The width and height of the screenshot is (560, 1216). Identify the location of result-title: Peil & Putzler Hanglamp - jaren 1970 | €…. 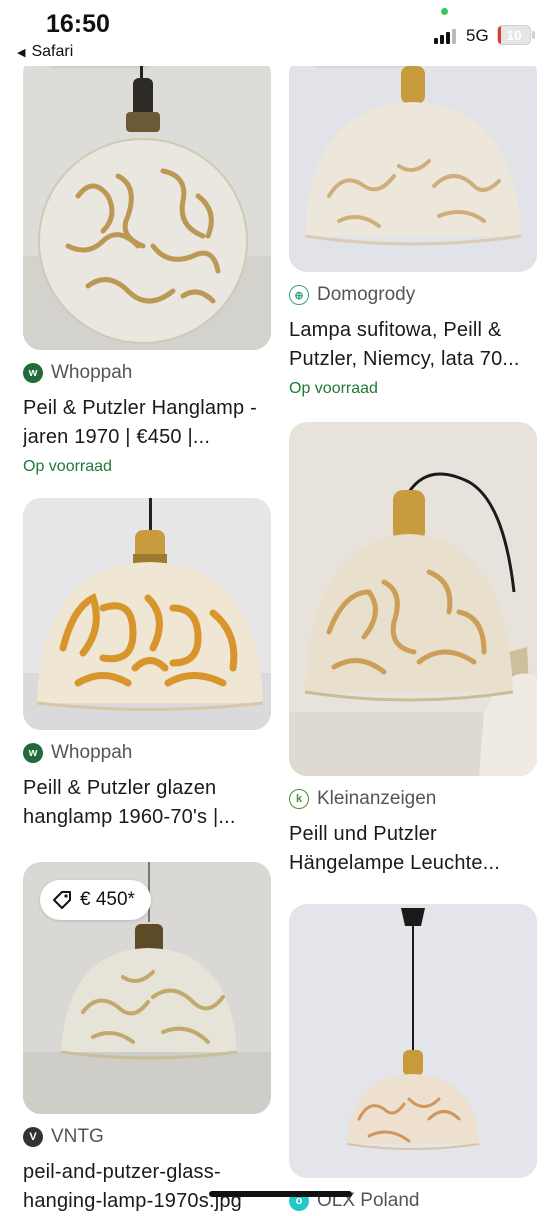
(148, 423).